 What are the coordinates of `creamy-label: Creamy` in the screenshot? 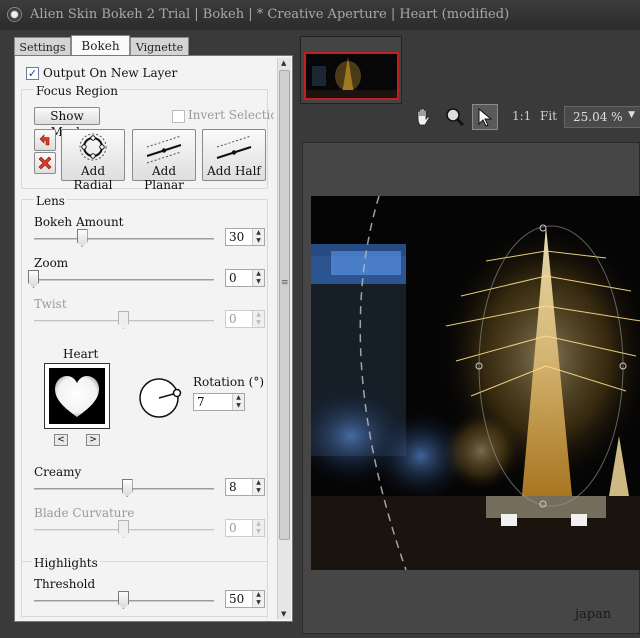 It's located at (58, 472).